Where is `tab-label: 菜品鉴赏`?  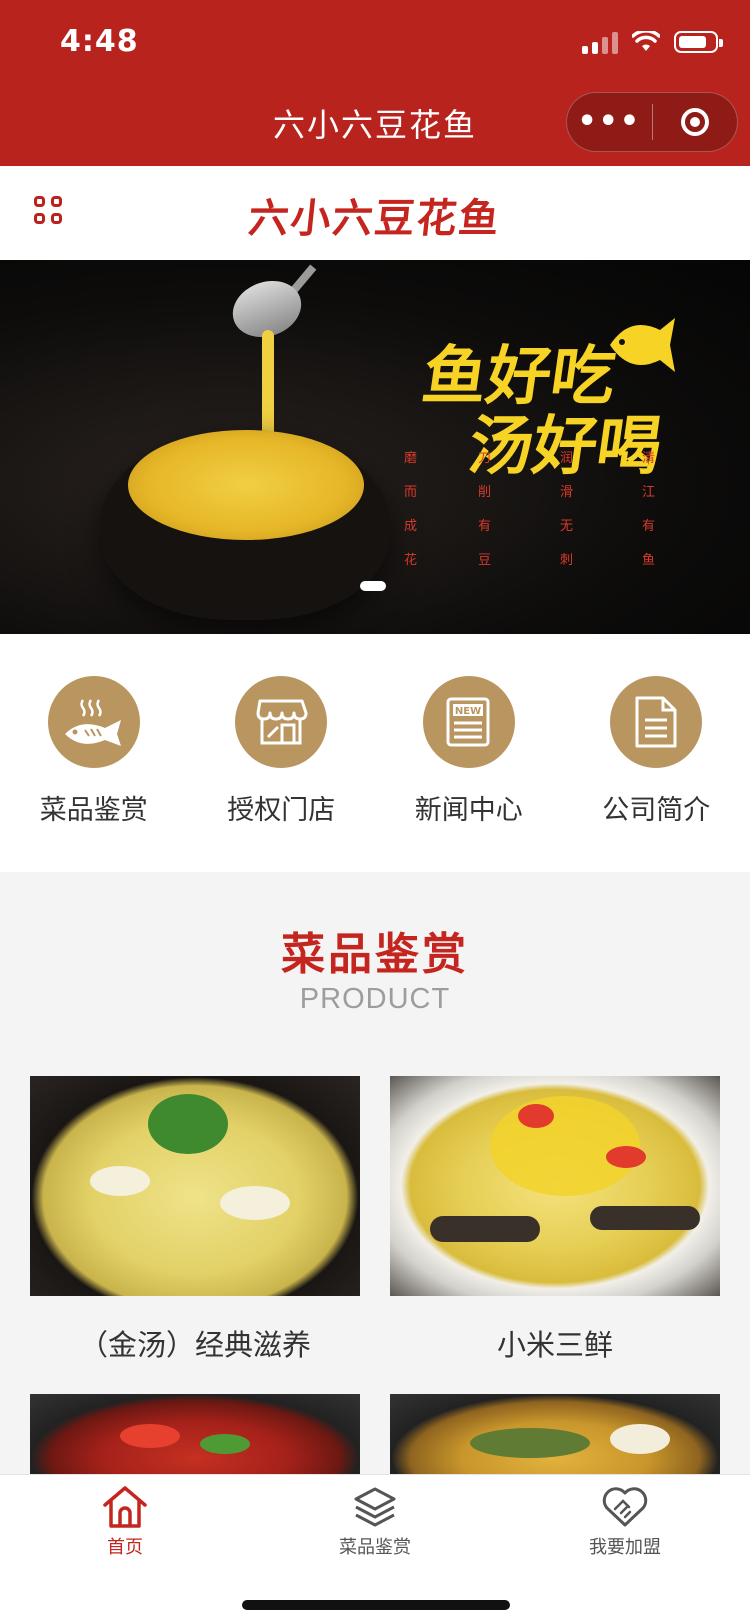
tab-label: 菜品鉴赏 is located at coordinates (375, 1546).